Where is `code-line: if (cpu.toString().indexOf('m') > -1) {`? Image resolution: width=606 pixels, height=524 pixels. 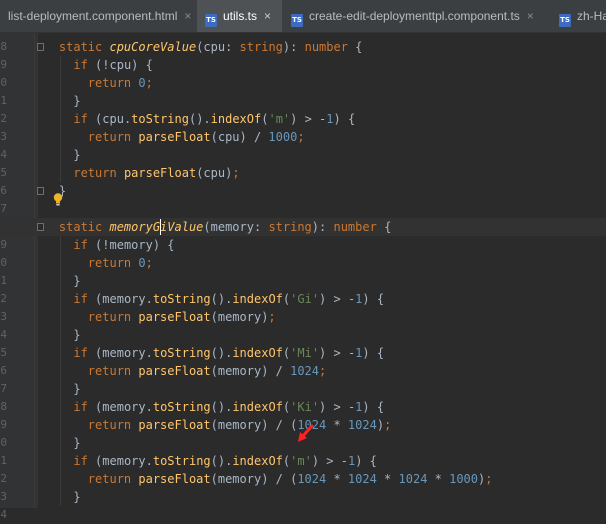 code-line: if (cpu.toString().indexOf('m') > -1) { is located at coordinates (177, 119).